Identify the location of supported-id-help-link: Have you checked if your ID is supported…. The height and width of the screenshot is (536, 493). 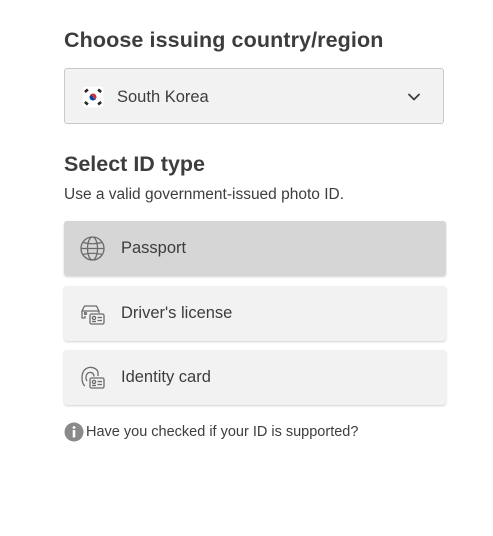
(211, 432).